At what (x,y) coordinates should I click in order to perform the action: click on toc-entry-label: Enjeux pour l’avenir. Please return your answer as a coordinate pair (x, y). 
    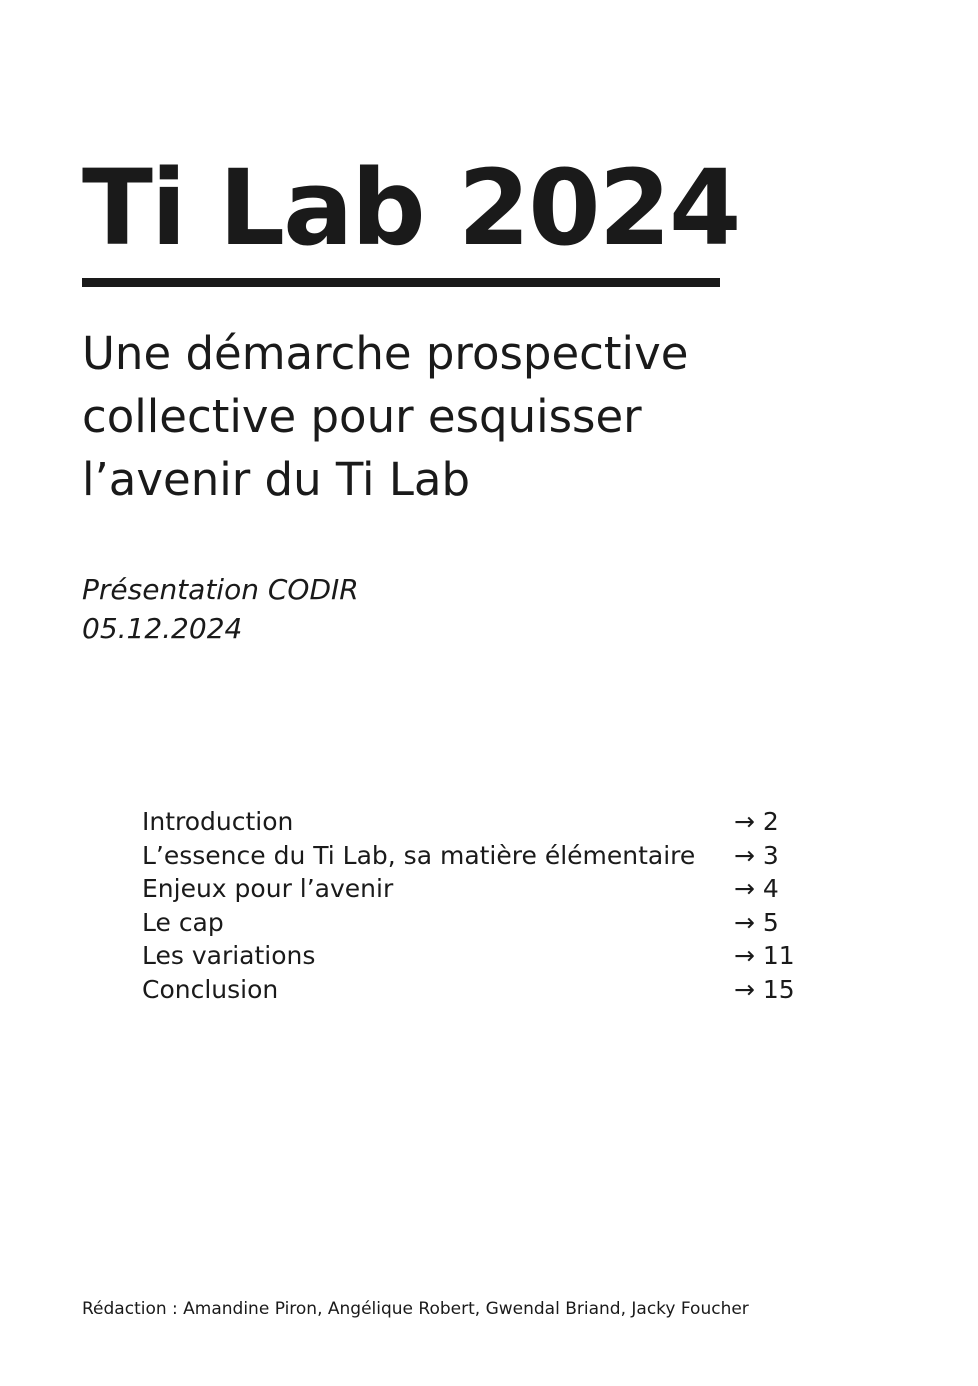
    Looking at the image, I should click on (268, 889).